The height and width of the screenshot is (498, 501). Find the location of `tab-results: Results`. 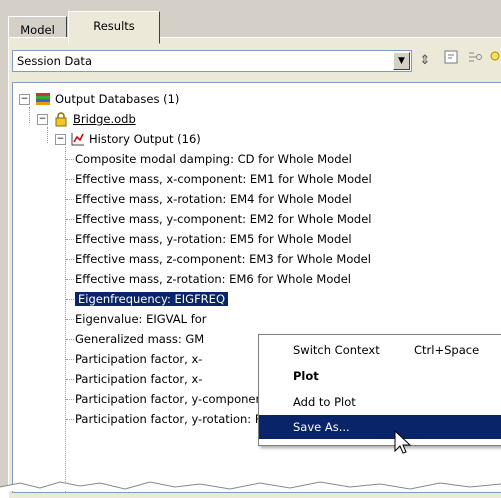

tab-results: Results is located at coordinates (114, 27).